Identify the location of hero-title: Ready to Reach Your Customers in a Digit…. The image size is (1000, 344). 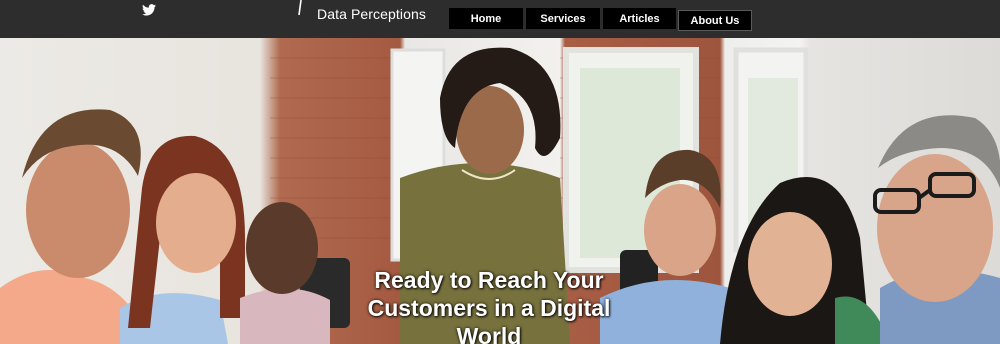
(489, 305).